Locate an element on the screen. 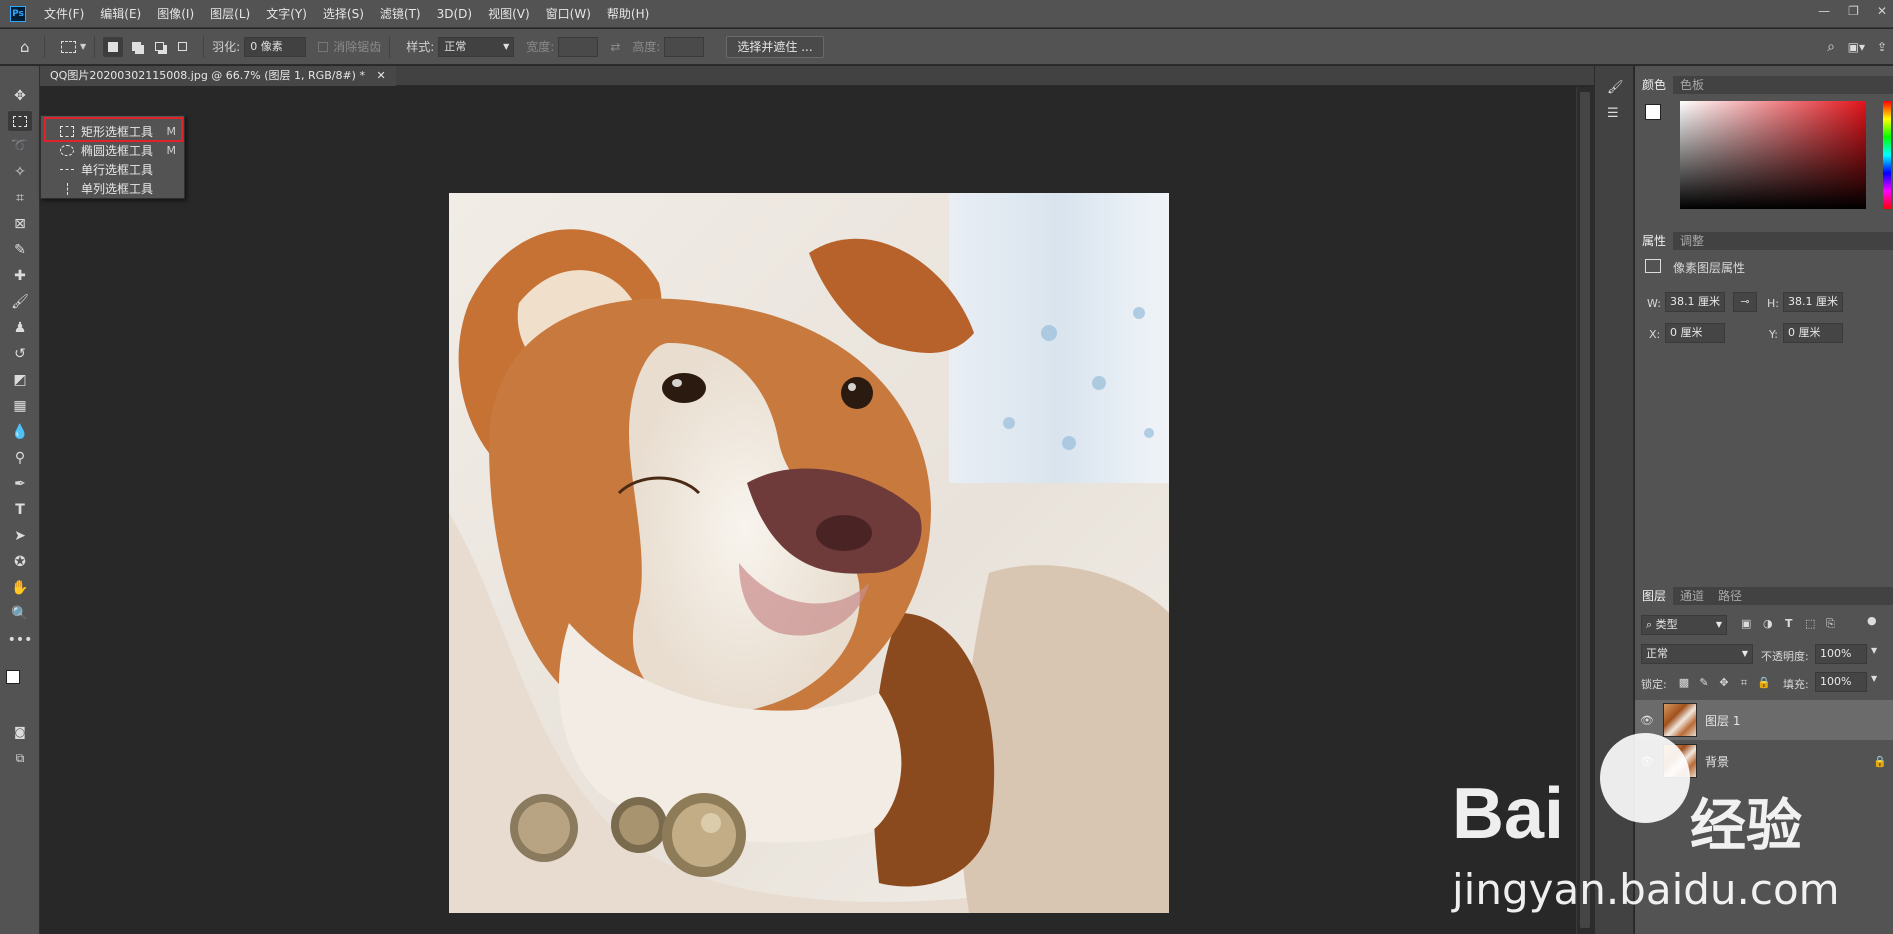 The height and width of the screenshot is (934, 1893). search-icon: ⌕ is located at coordinates (1831, 47).